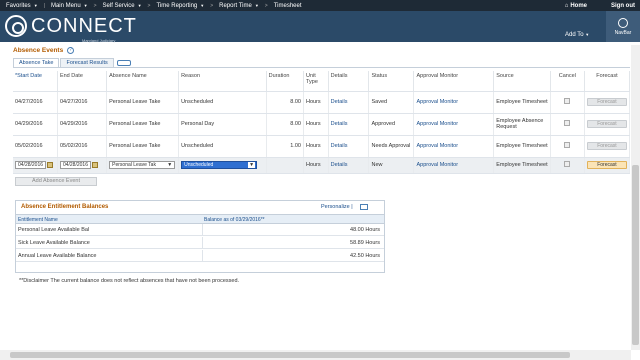  Describe the element at coordinates (35, 102) in the screenshot. I see `start-date: 04/27/2016` at that location.